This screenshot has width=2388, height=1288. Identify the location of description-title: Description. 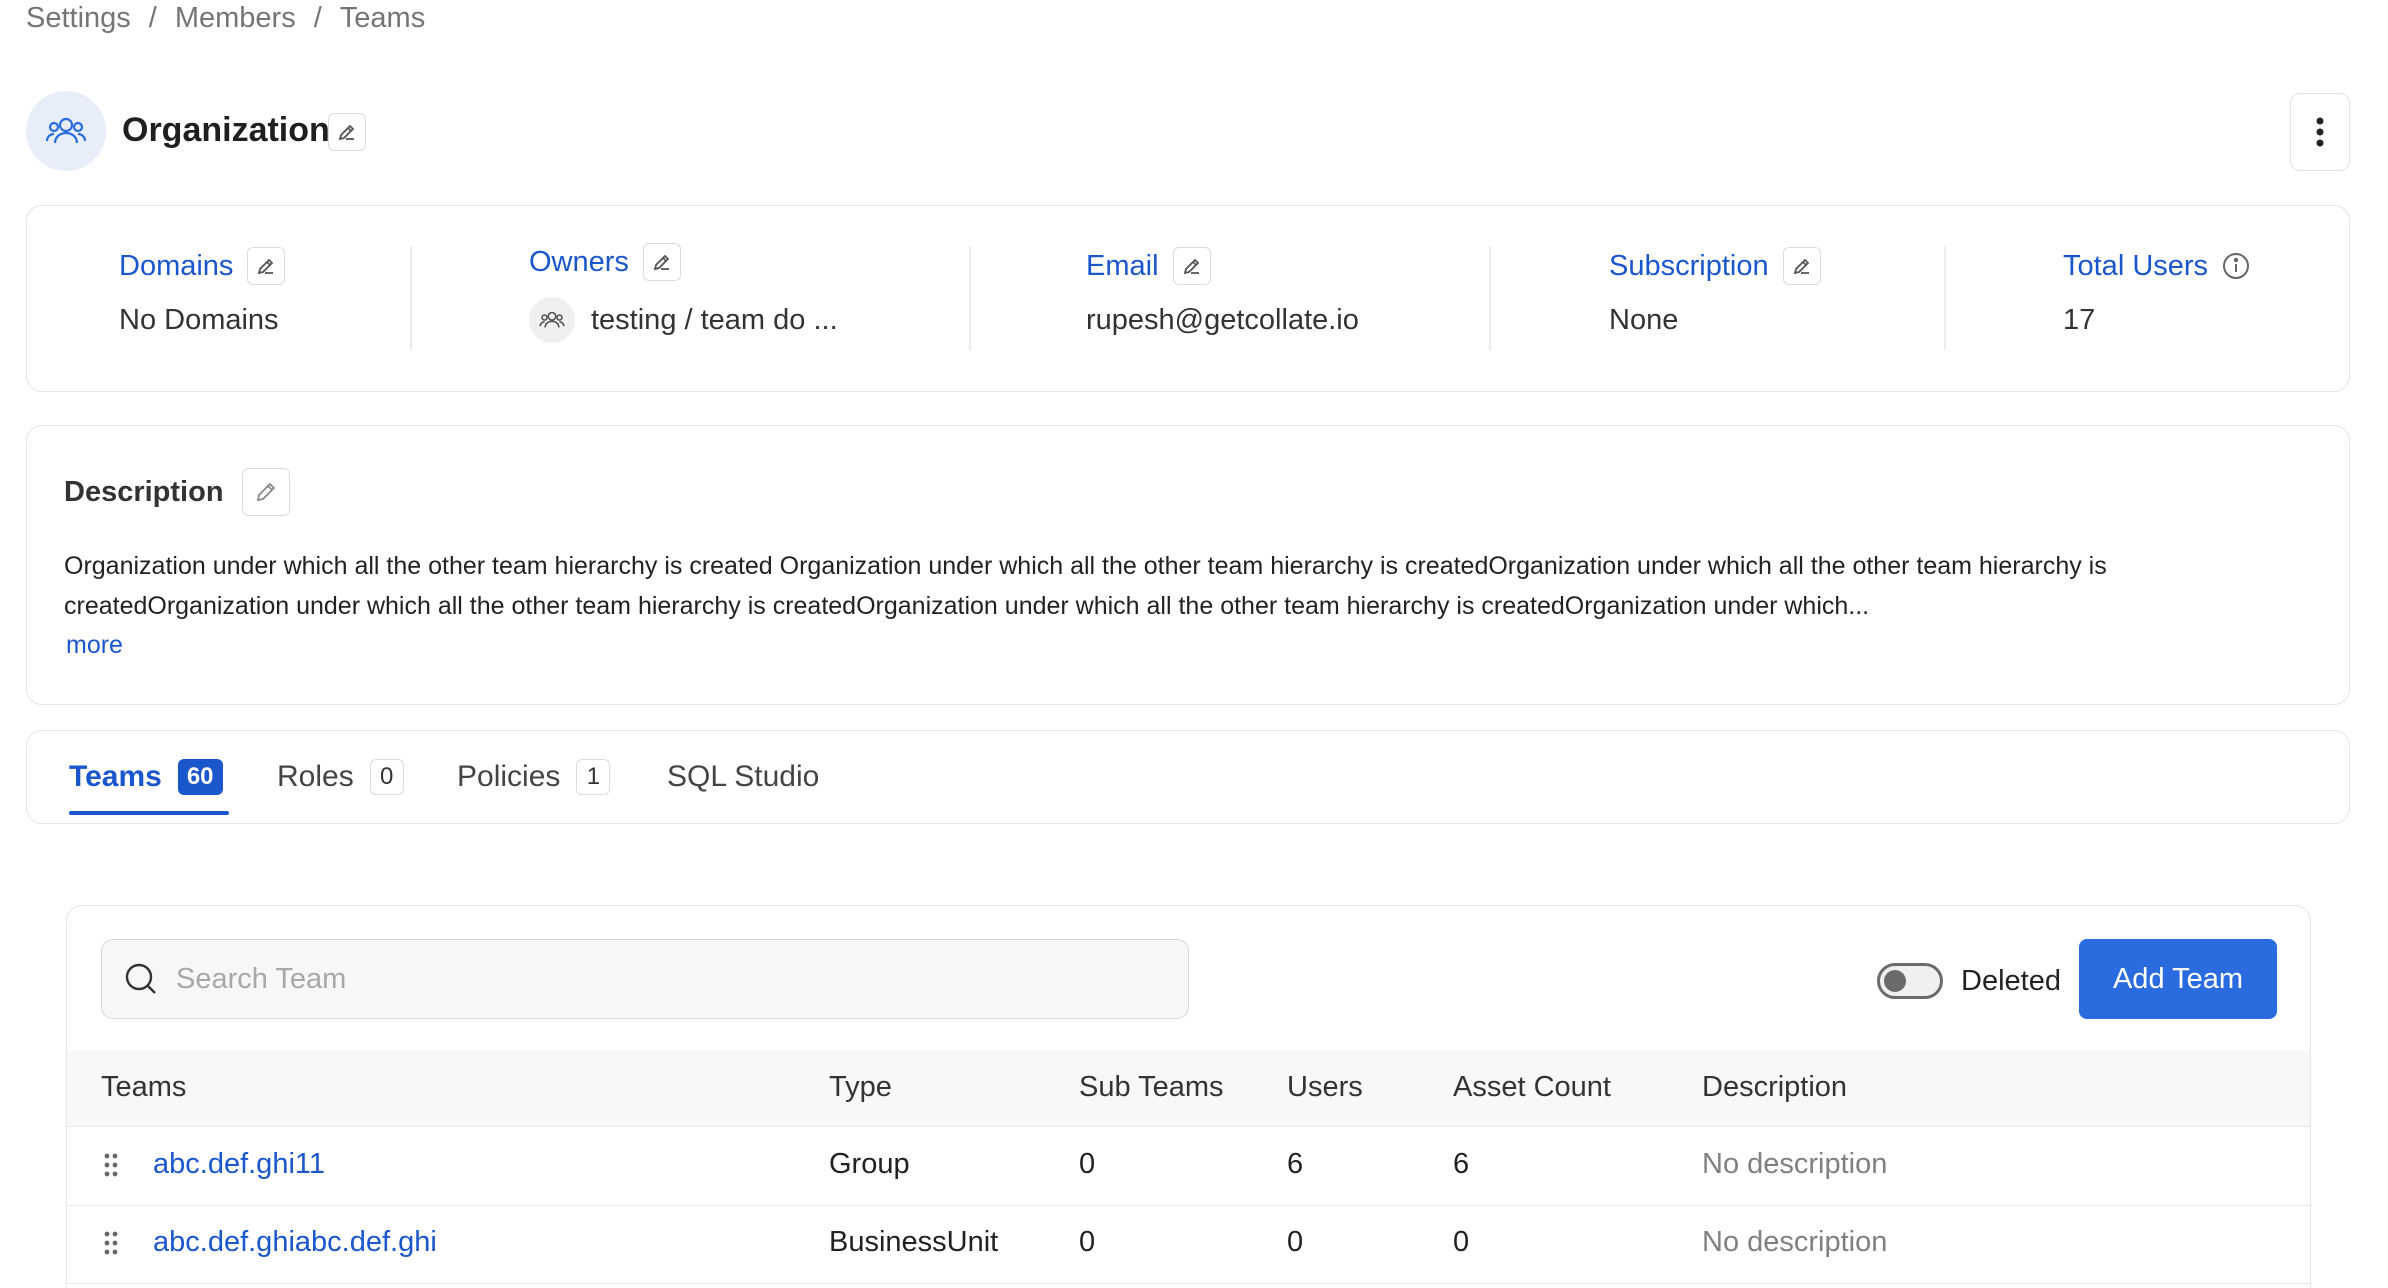
(144, 491).